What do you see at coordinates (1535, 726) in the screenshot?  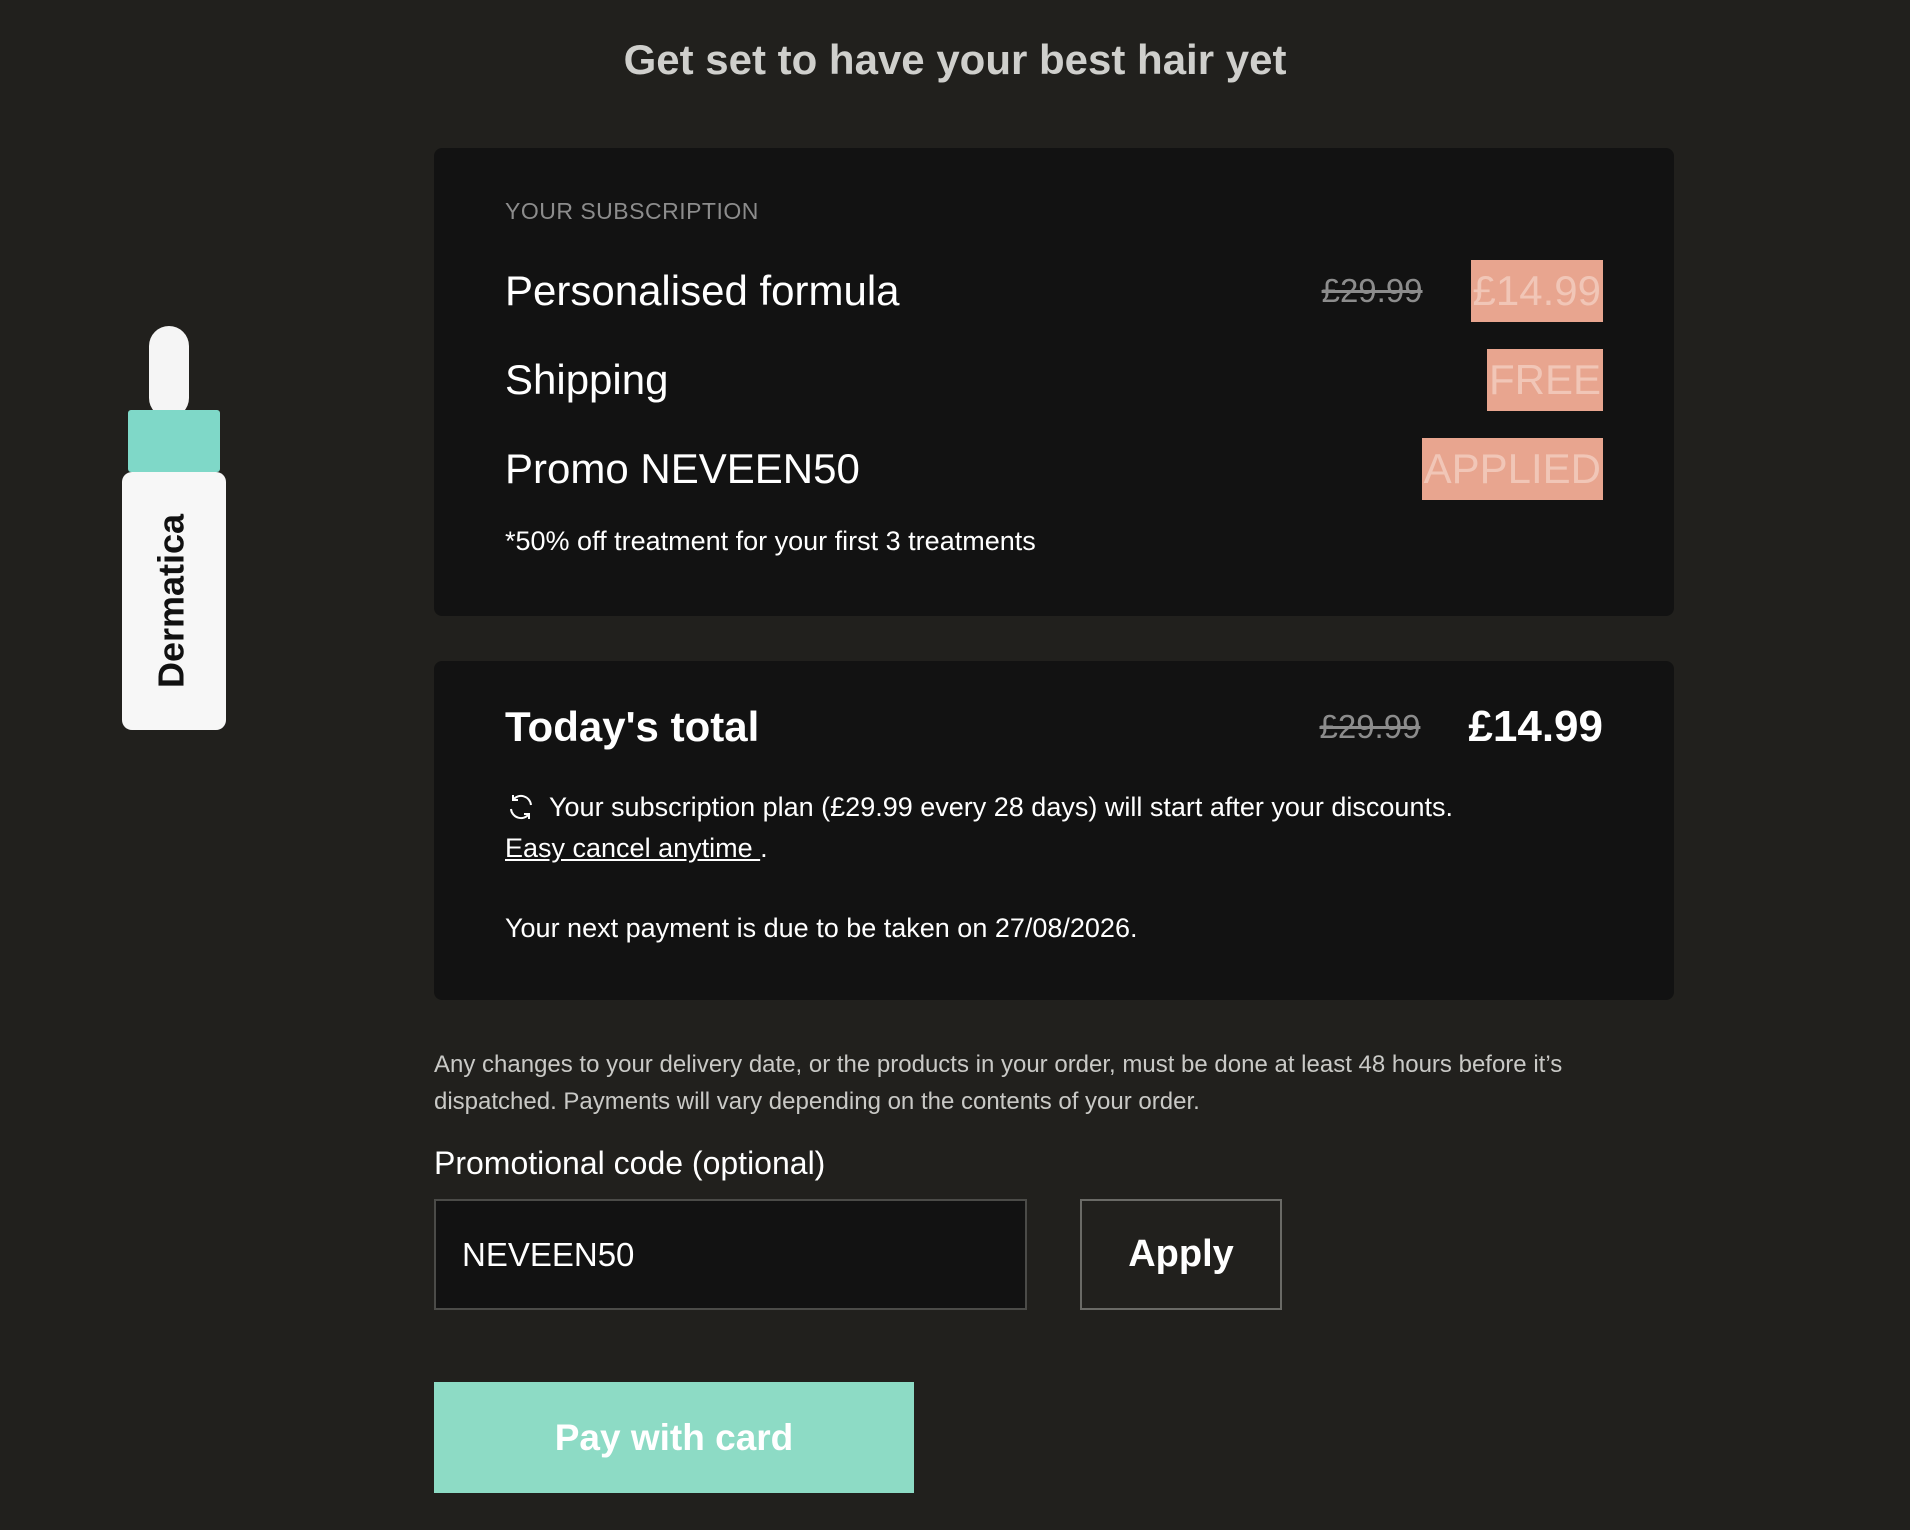 I see `total-price: £14.99` at bounding box center [1535, 726].